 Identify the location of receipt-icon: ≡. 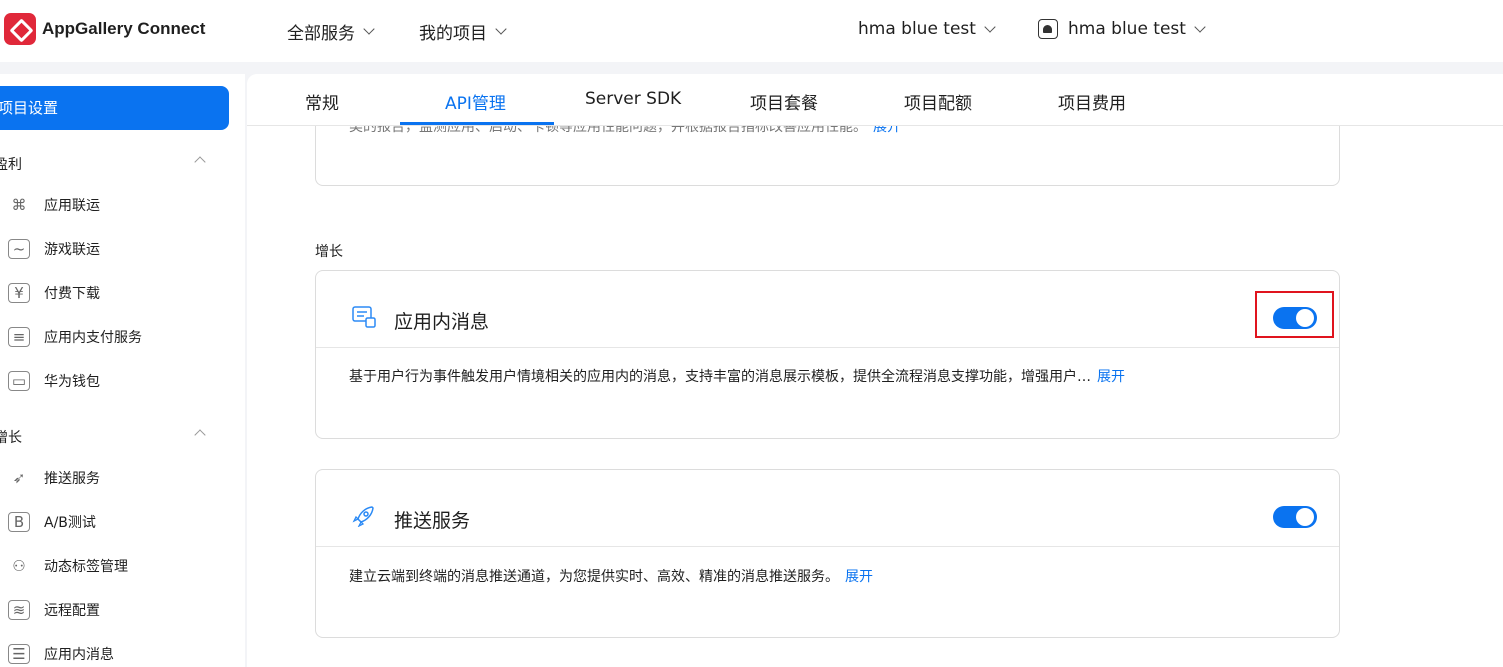
(19, 337).